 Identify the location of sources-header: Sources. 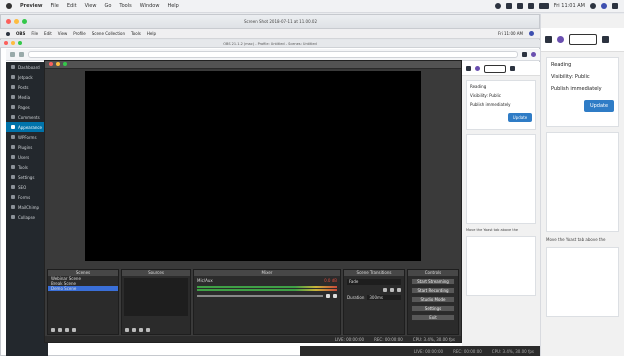
(156, 273).